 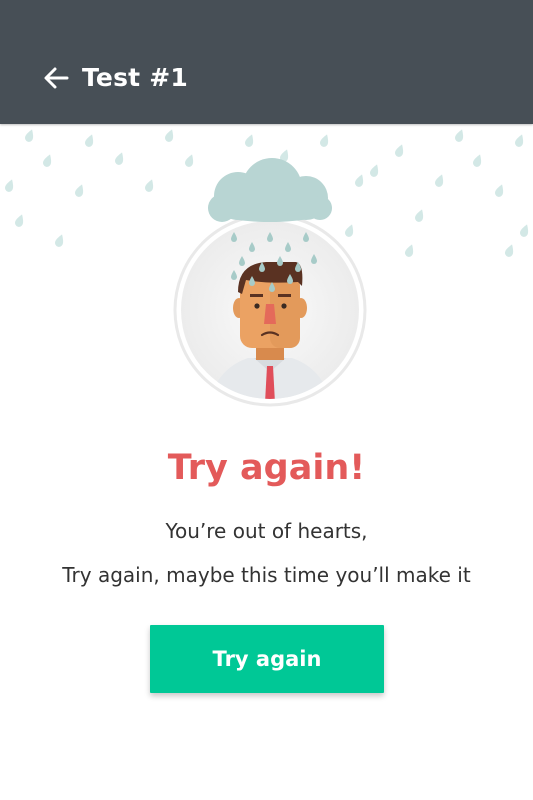 I want to click on arrow-left-icon, so click(x=56, y=78).